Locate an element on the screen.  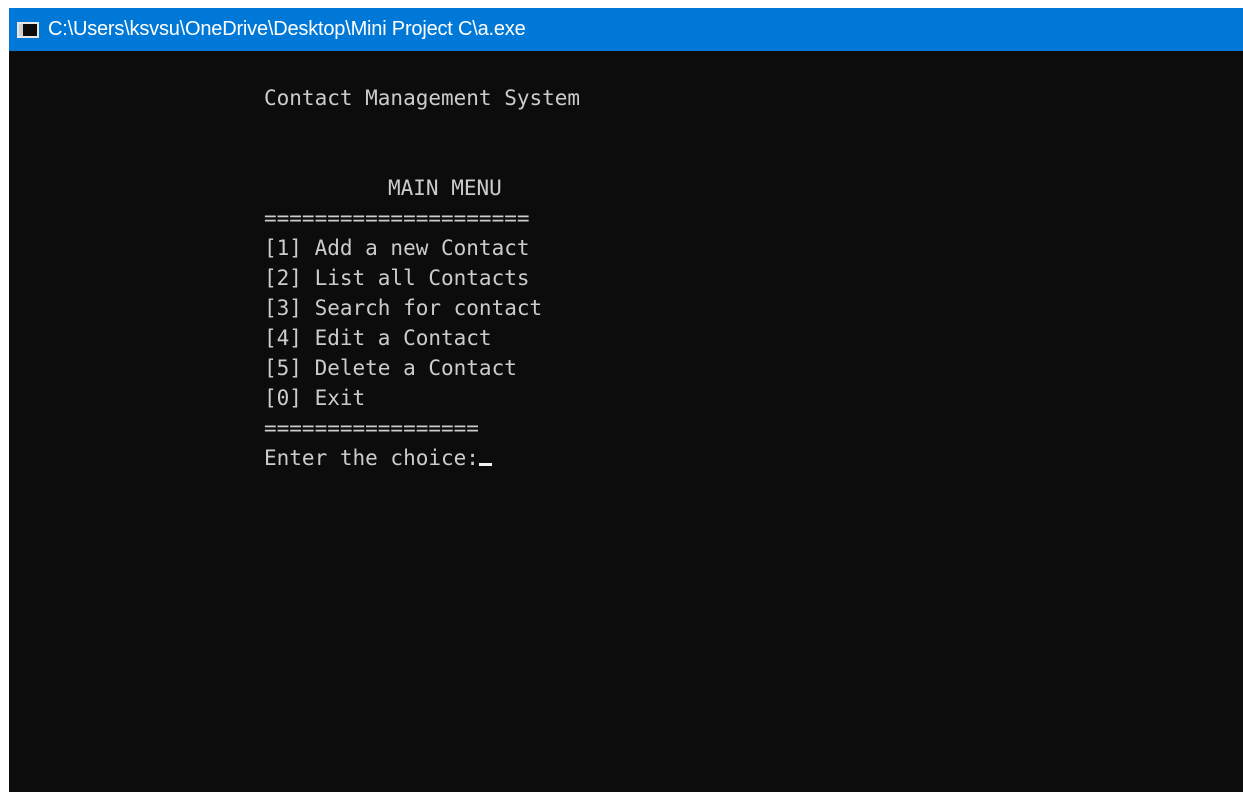
choice-prompt: Enter the choice: is located at coordinates (371, 458).